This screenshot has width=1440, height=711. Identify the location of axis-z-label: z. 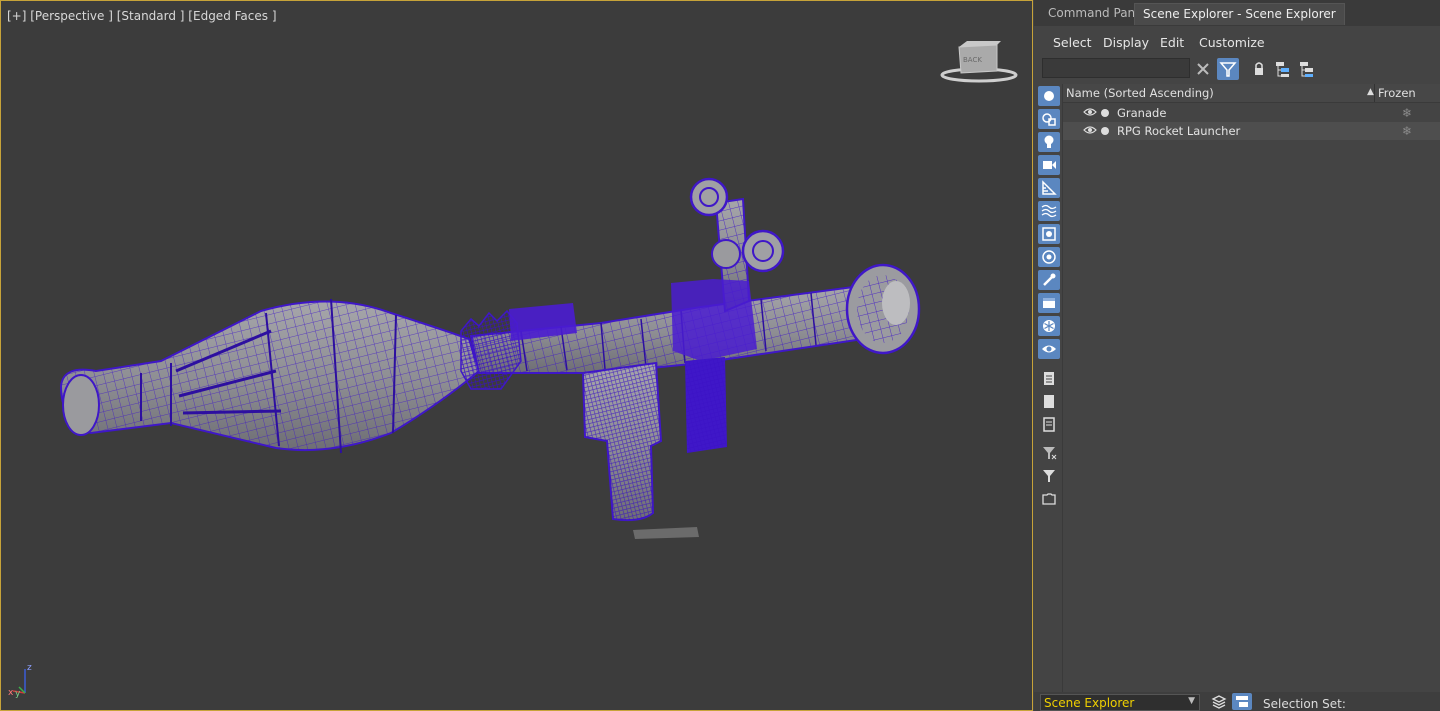
(29, 668).